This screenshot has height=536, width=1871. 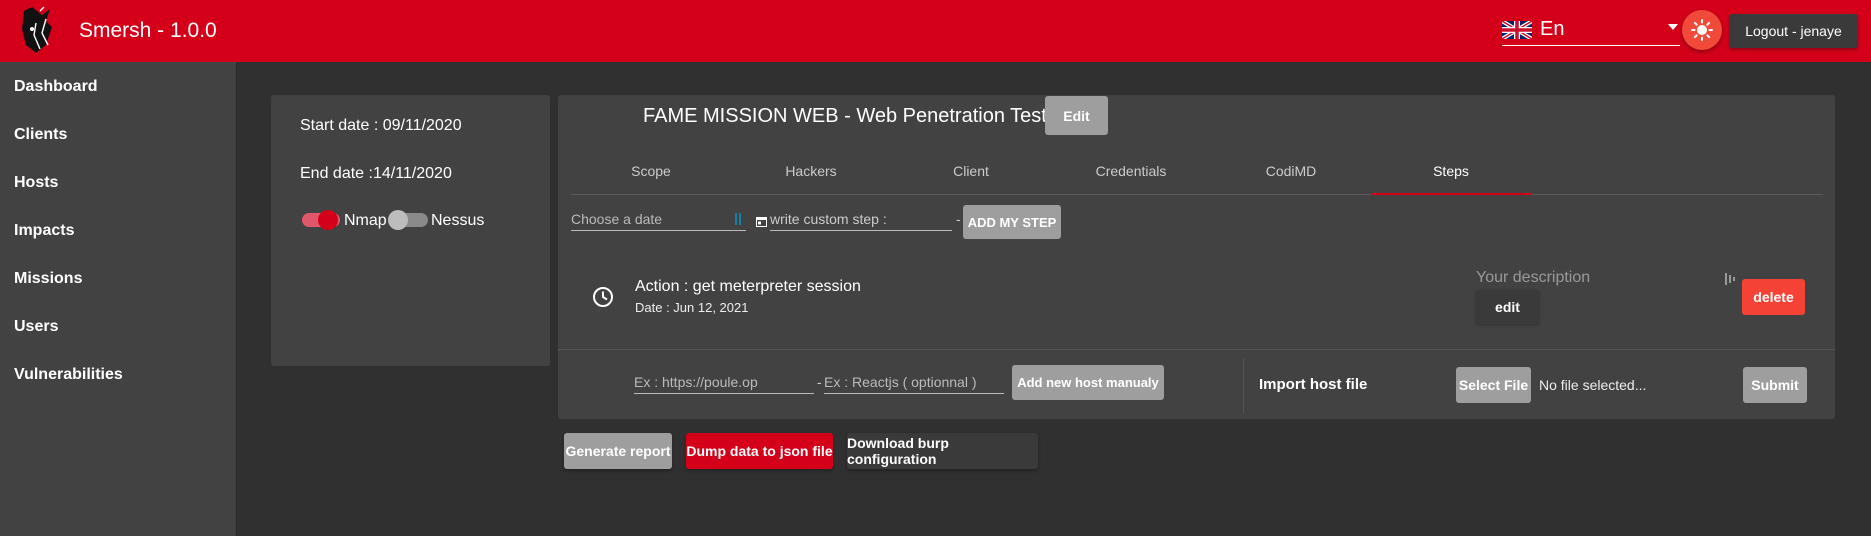 What do you see at coordinates (761, 221) in the screenshot?
I see `calendar-icon` at bounding box center [761, 221].